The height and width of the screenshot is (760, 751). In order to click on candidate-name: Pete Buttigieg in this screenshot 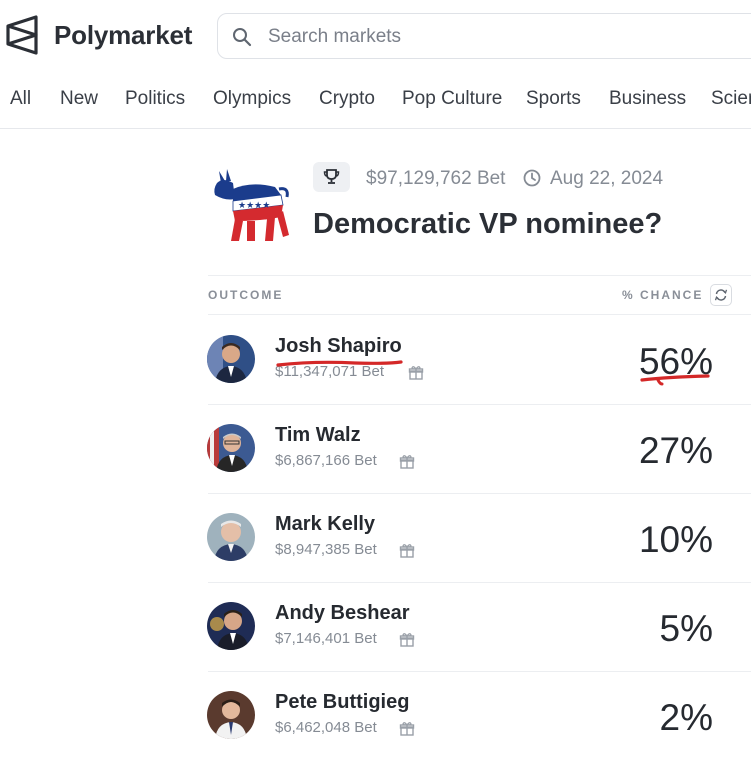, I will do `click(342, 702)`.